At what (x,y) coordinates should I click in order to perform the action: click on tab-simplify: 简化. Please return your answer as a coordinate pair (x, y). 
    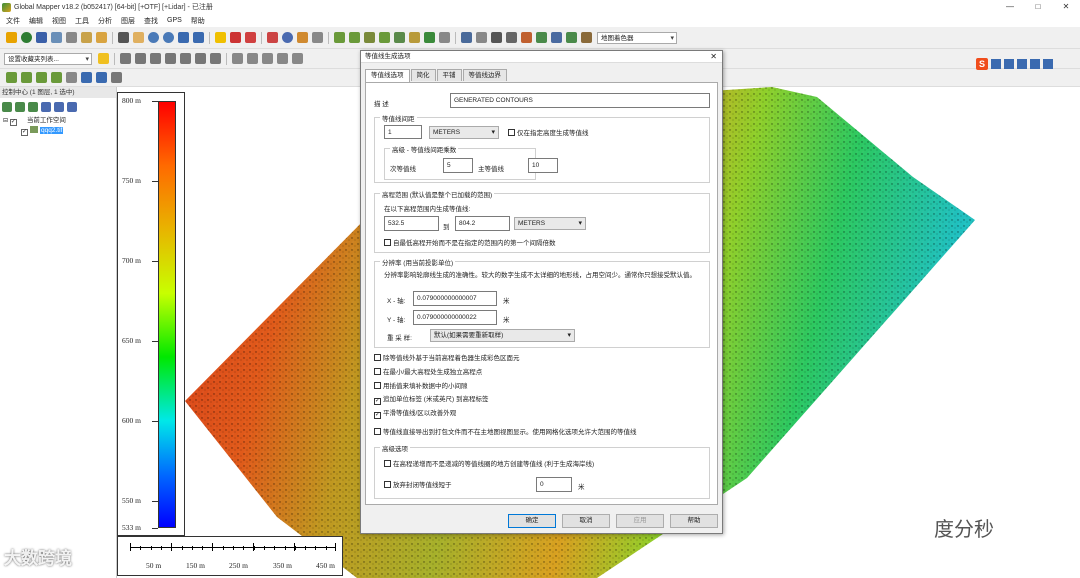
    Looking at the image, I should click on (423, 75).